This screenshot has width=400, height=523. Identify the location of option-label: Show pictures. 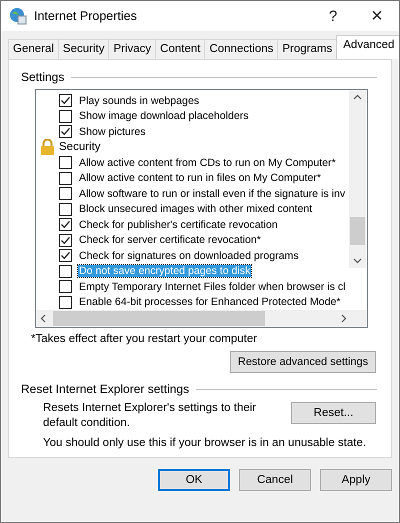
(112, 132).